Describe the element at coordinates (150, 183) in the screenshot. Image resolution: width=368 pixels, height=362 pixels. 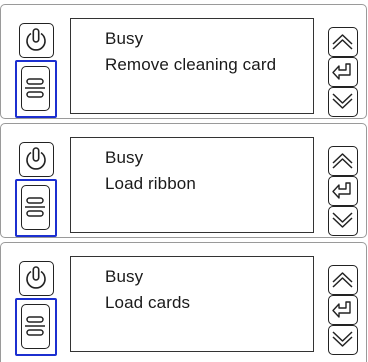
I see `message-text: Load ribbon` at that location.